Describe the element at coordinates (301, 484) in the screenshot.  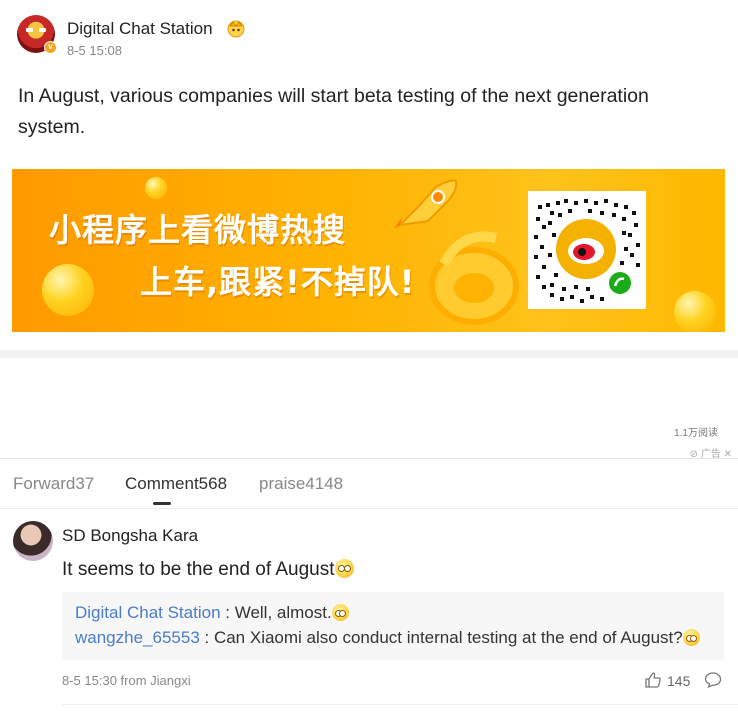
I see `tab-praise: praise4148` at that location.